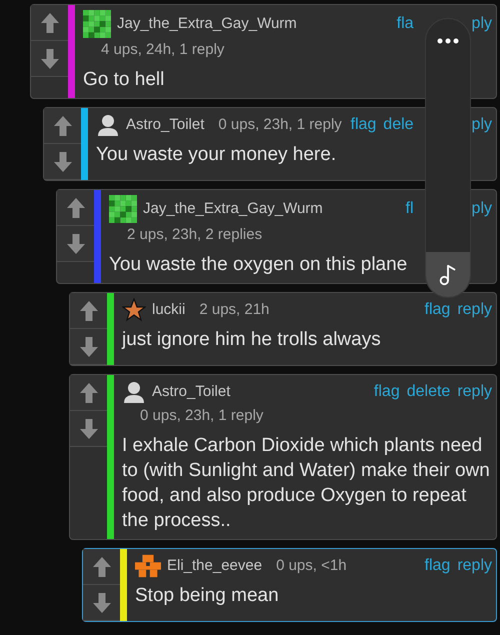 Image resolution: width=500 pixels, height=635 pixels. I want to click on comment-text: Go to hell, so click(123, 80).